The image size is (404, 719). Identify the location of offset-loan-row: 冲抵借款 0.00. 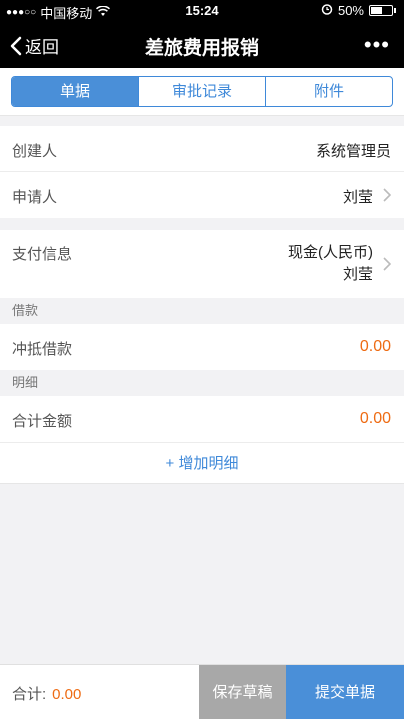
(202, 347).